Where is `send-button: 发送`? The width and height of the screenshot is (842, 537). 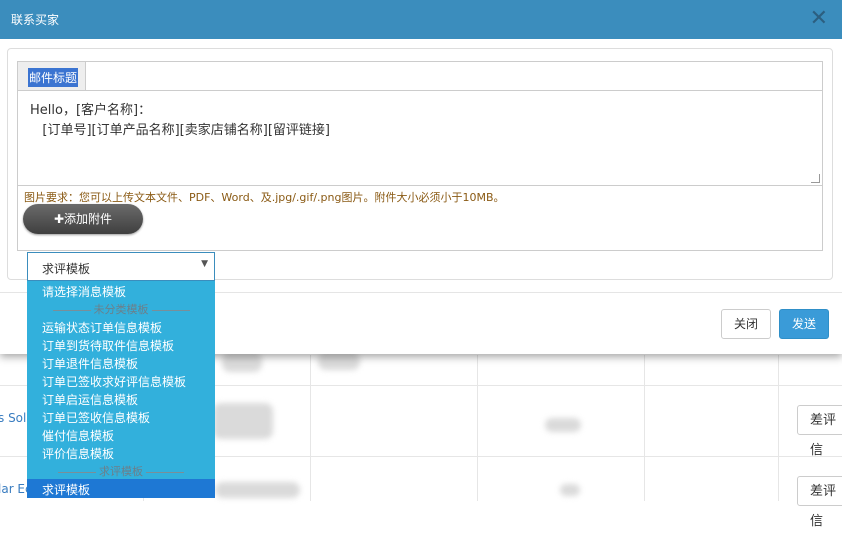
send-button: 发送 is located at coordinates (804, 324).